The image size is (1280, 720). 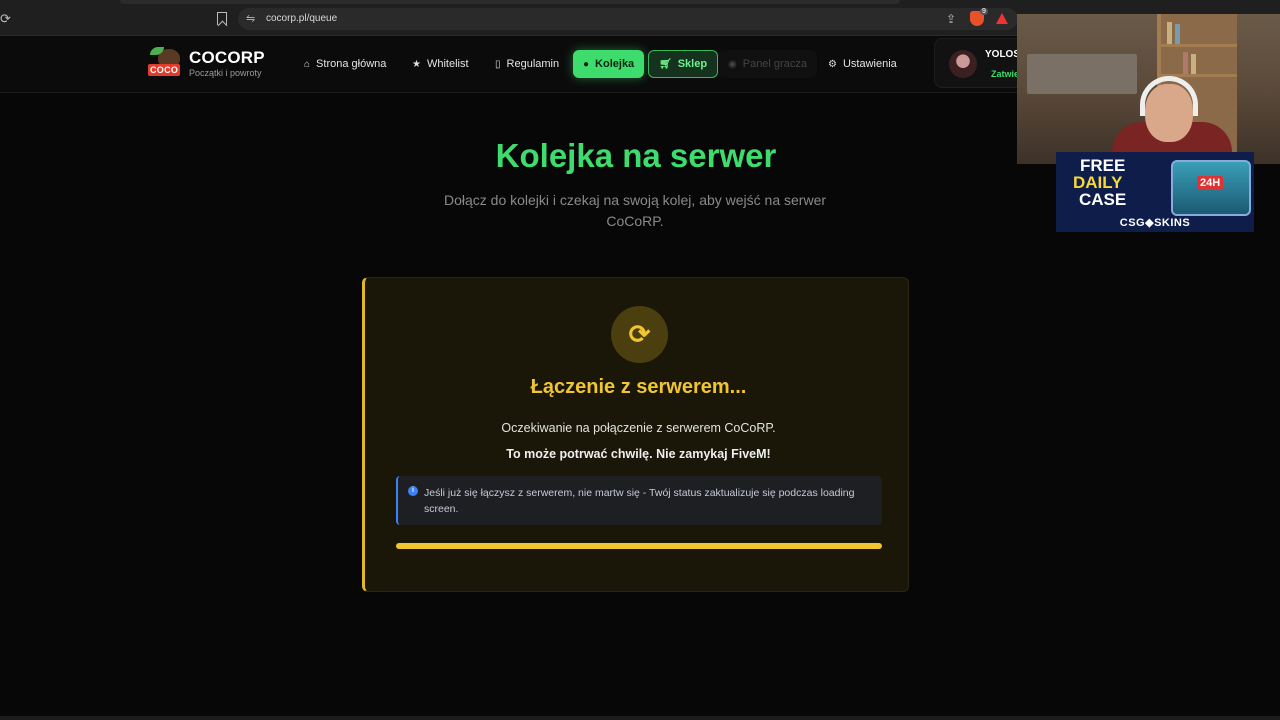 What do you see at coordinates (774, 64) in the screenshot?
I see `nav-item-label: Panel gracza` at bounding box center [774, 64].